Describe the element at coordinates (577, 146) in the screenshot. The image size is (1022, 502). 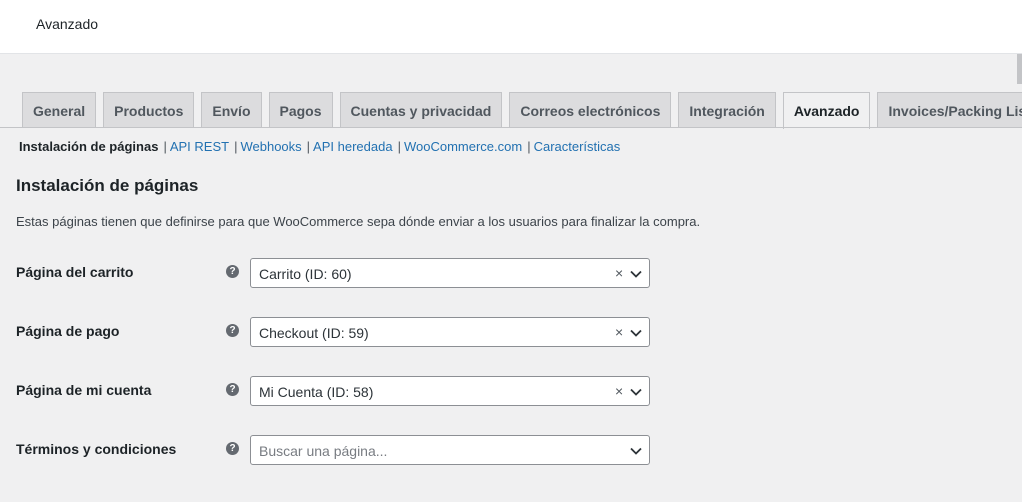
I see `subnav-caracteristicas: Características` at that location.